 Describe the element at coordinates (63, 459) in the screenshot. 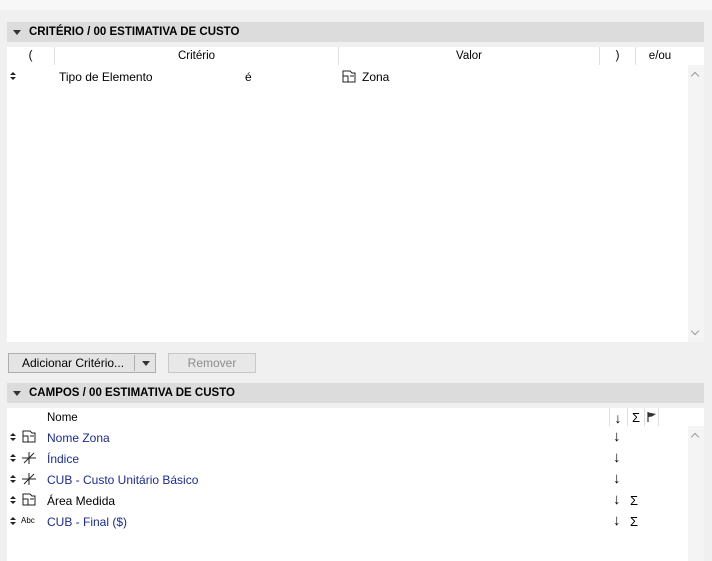

I see `field-name: Índice` at that location.